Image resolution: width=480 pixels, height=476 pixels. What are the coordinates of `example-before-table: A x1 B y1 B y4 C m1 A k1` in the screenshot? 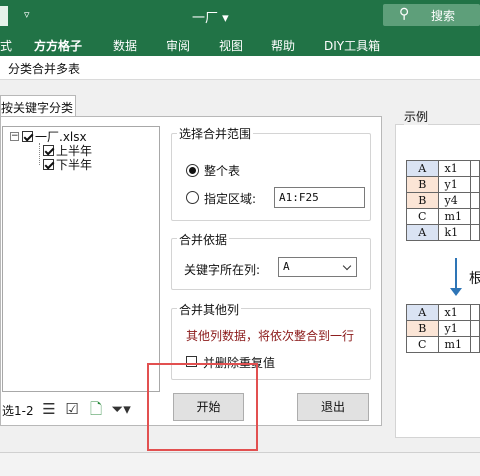 It's located at (443, 200).